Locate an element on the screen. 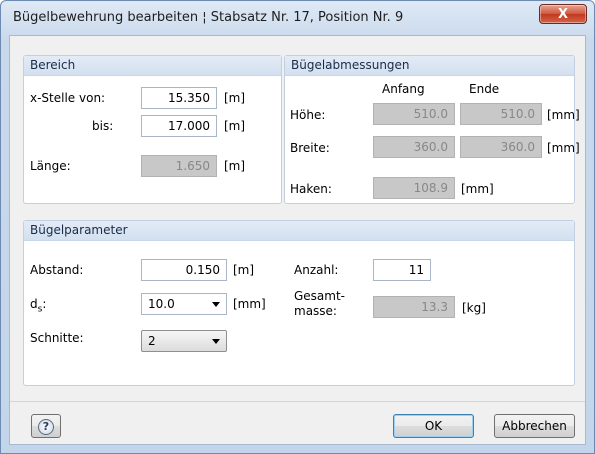 The height and width of the screenshot is (454, 595). breite-anfang-field: 360.0 is located at coordinates (414, 147).